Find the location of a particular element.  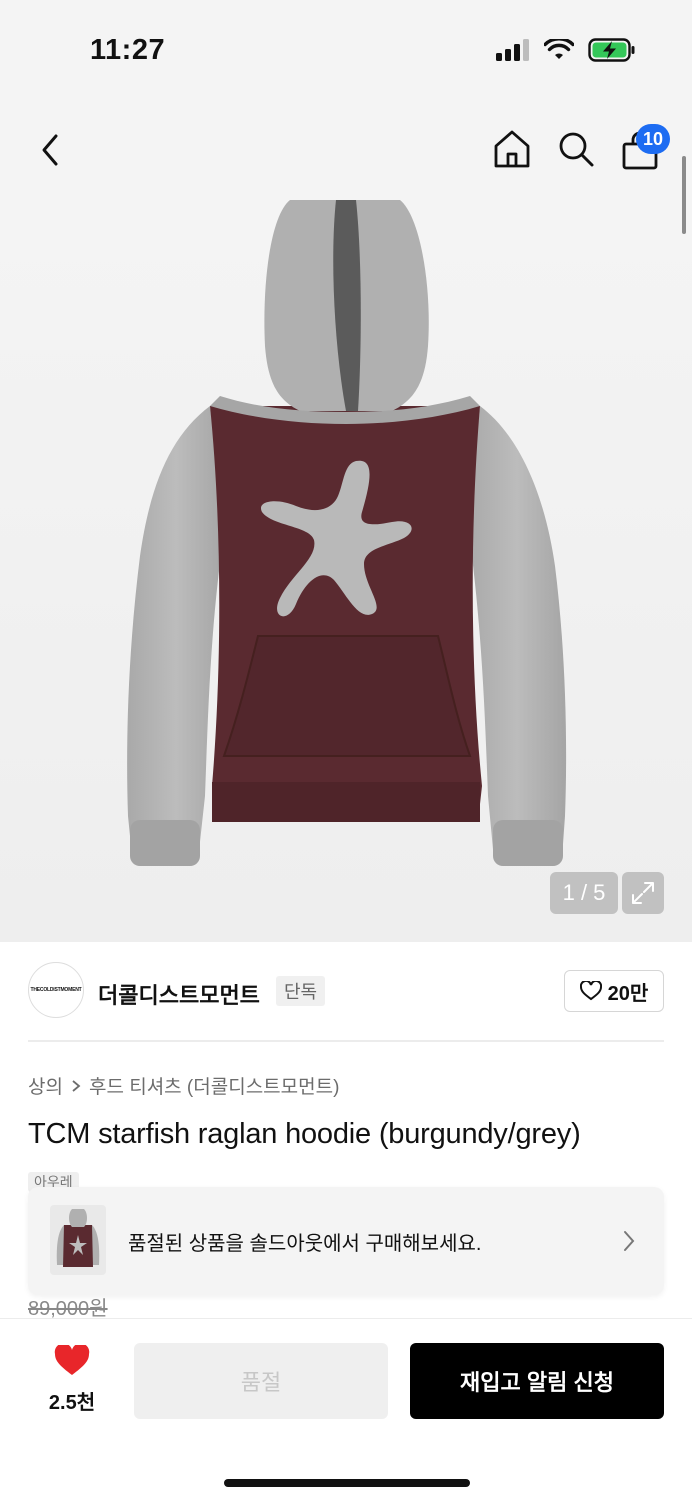

brand-logo-text: THECOLDISTMOMENT is located at coordinates (56, 990).